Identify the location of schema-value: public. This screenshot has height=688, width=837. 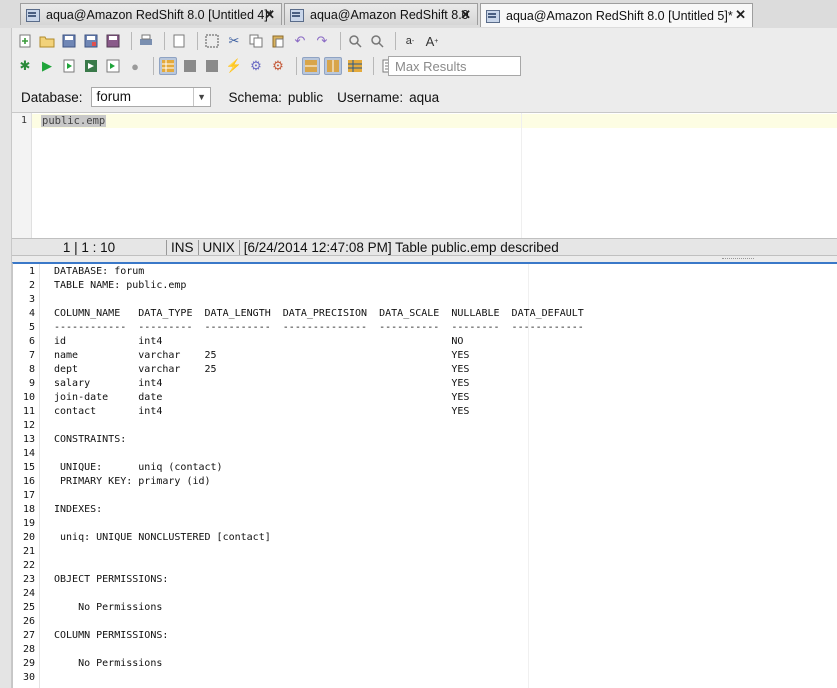
(305, 97).